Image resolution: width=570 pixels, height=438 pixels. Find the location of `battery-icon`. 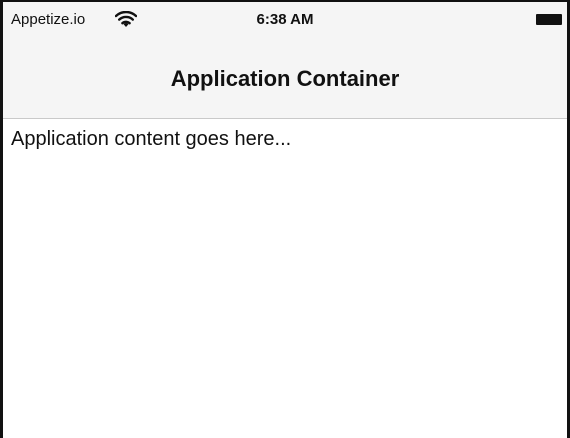

battery-icon is located at coordinates (549, 19).